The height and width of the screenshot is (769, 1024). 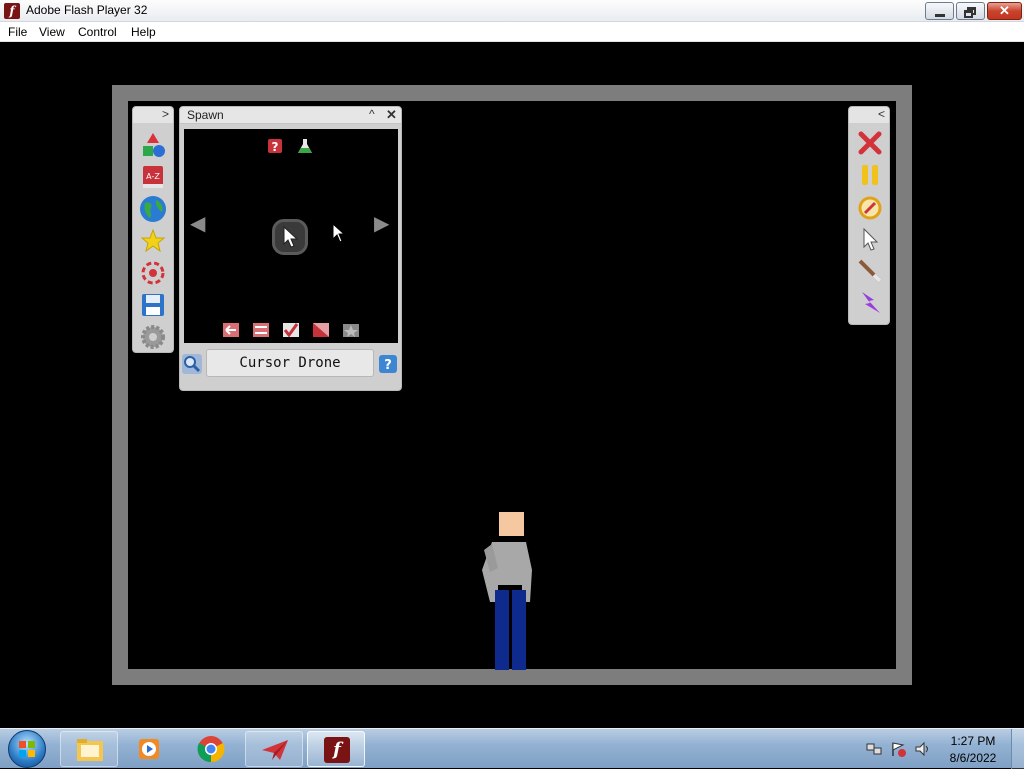 I want to click on crate-icon, so click(x=351, y=330).